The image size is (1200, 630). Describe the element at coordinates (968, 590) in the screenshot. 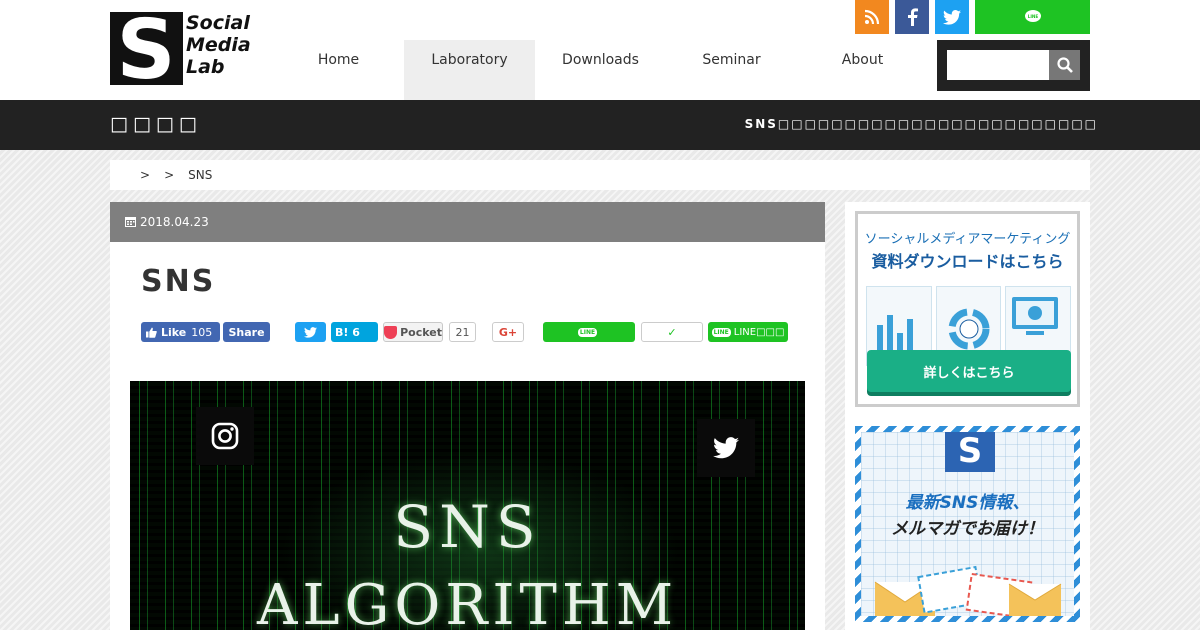

I see `envelopes-illustration` at that location.